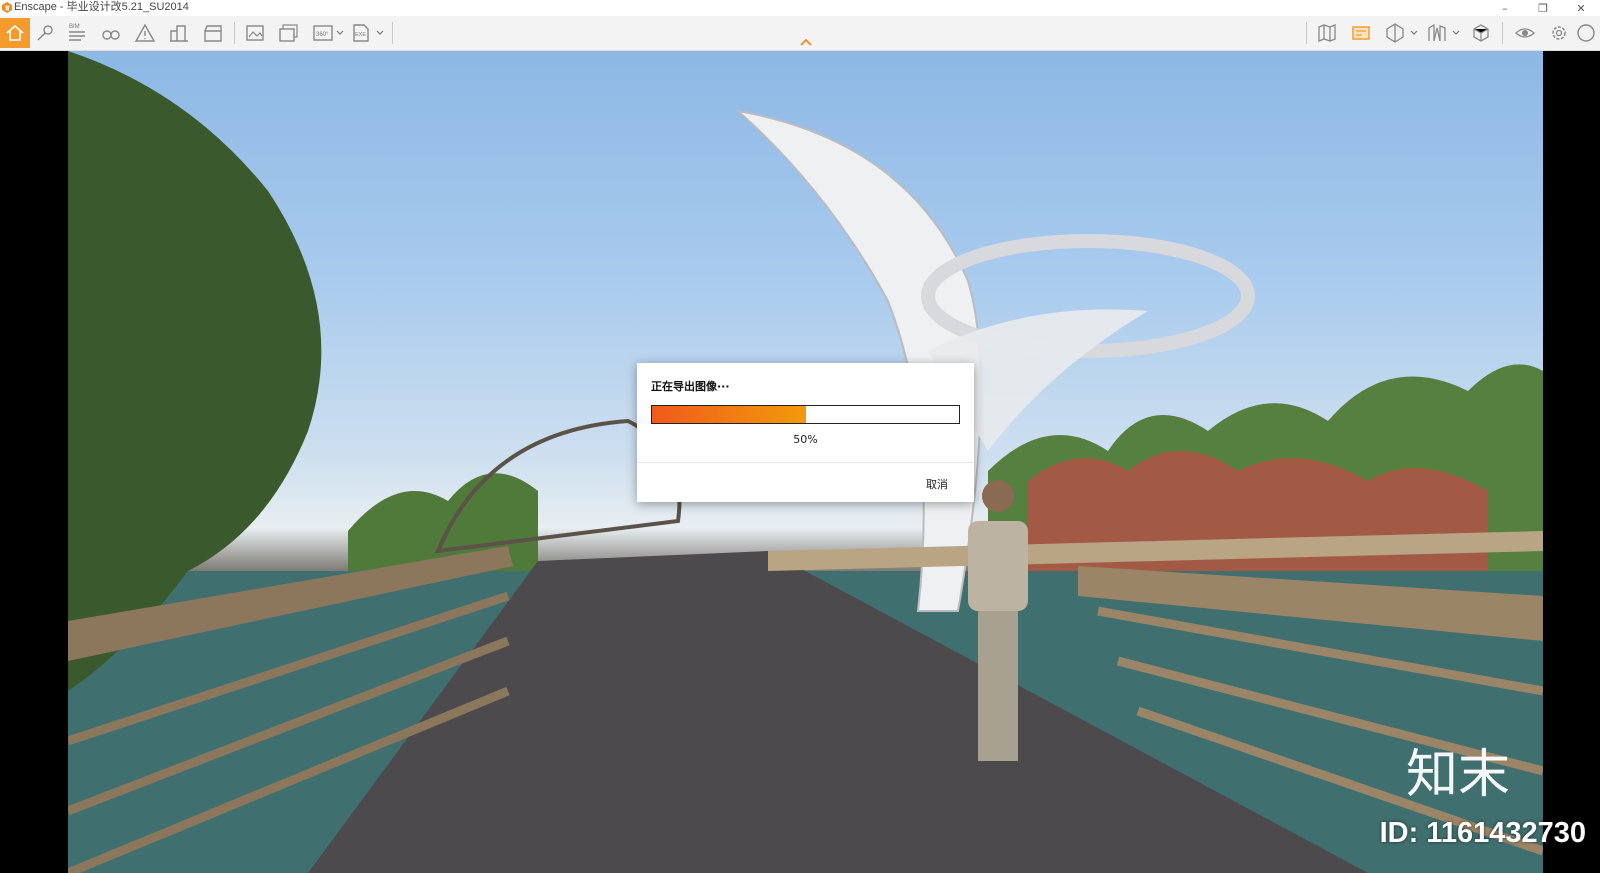  I want to click on panorama-button: 360°, so click(323, 33).